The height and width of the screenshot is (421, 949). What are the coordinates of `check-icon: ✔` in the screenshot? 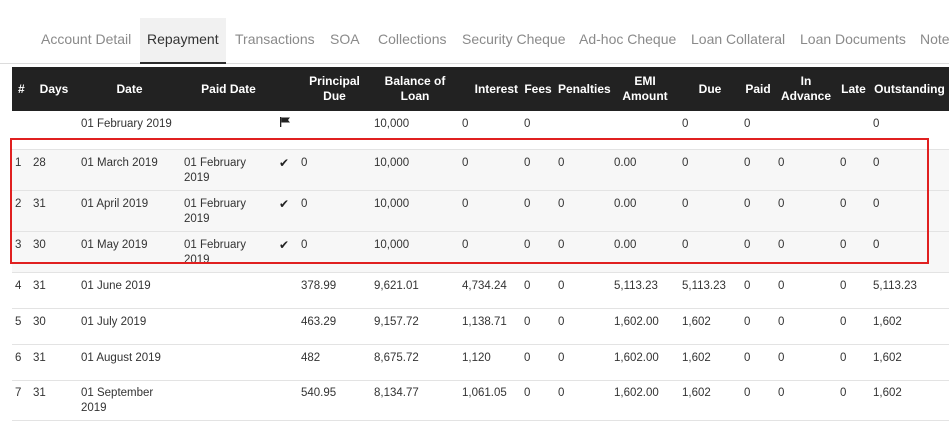 It's located at (284, 244).